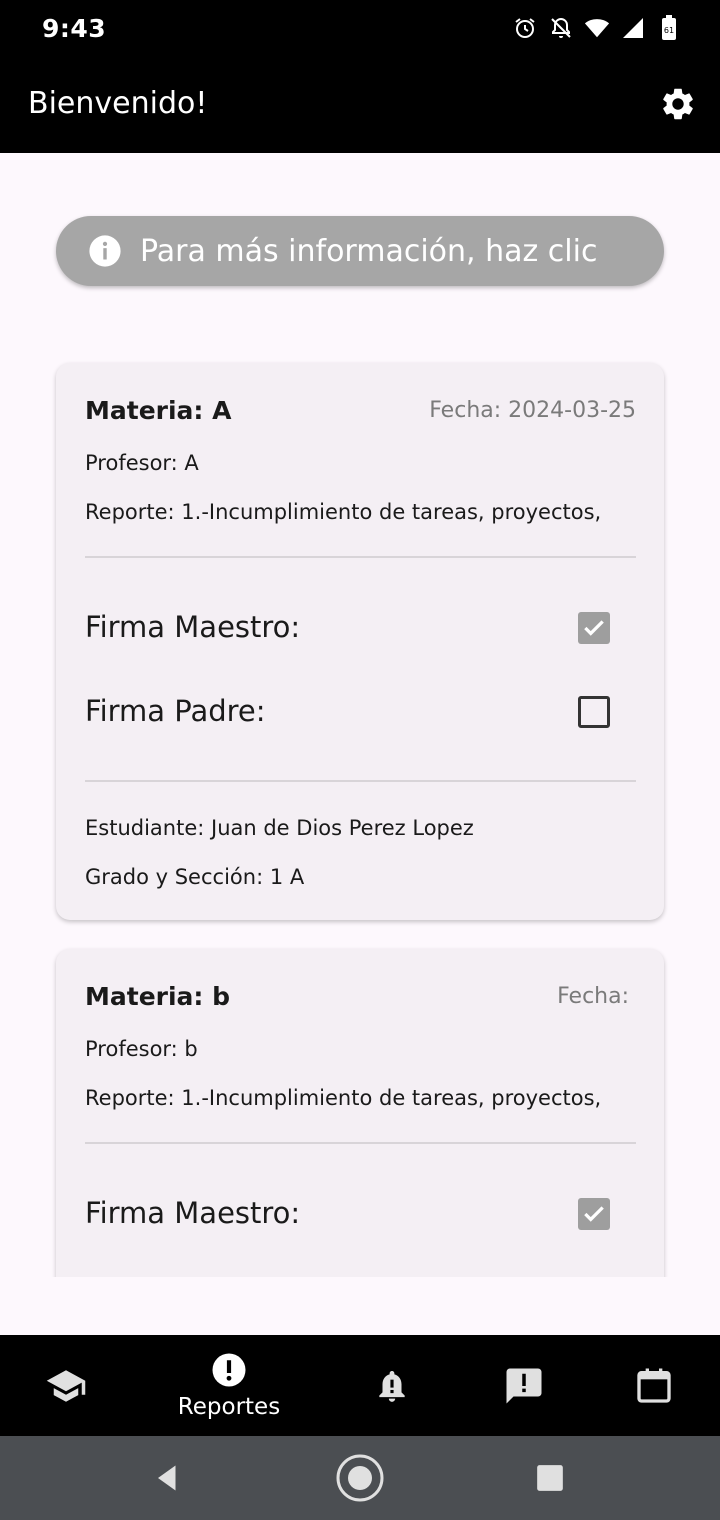  I want to click on school-icon, so click(66, 1385).